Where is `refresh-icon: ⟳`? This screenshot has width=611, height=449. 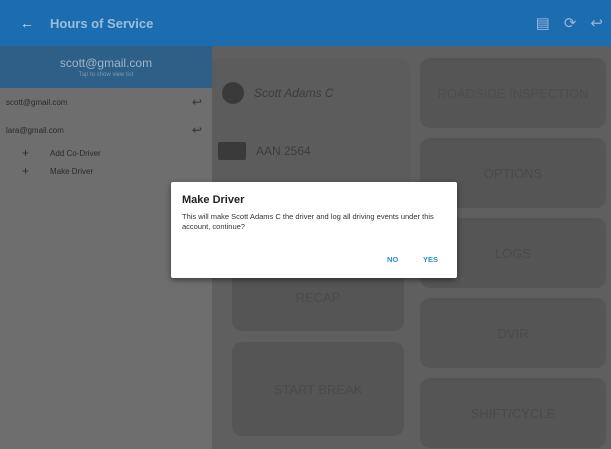
refresh-icon: ⟳ is located at coordinates (570, 23).